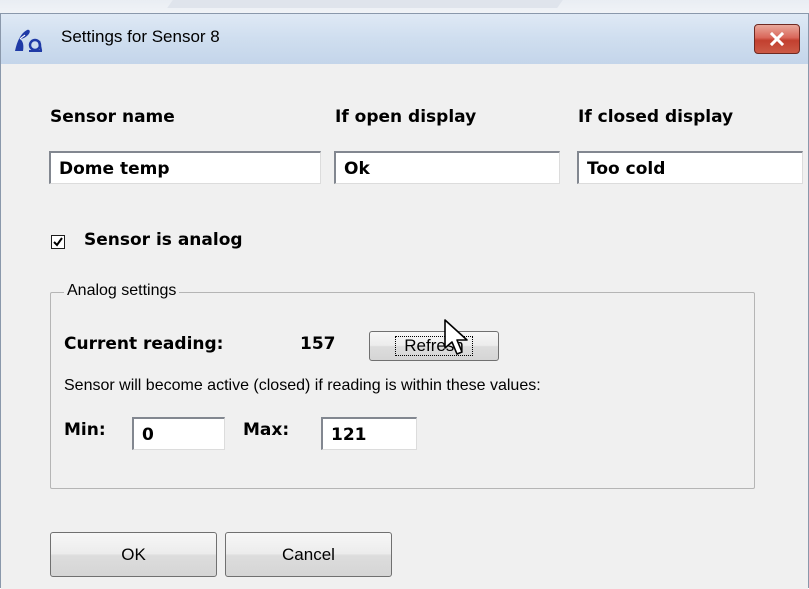  I want to click on analog-checkbox-label: Sensor is analog, so click(163, 240).